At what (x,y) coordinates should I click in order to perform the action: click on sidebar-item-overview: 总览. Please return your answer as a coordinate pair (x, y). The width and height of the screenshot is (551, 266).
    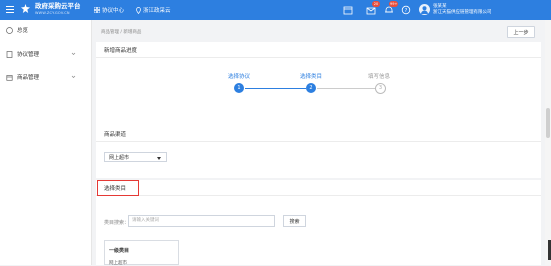
    Looking at the image, I should click on (45, 30).